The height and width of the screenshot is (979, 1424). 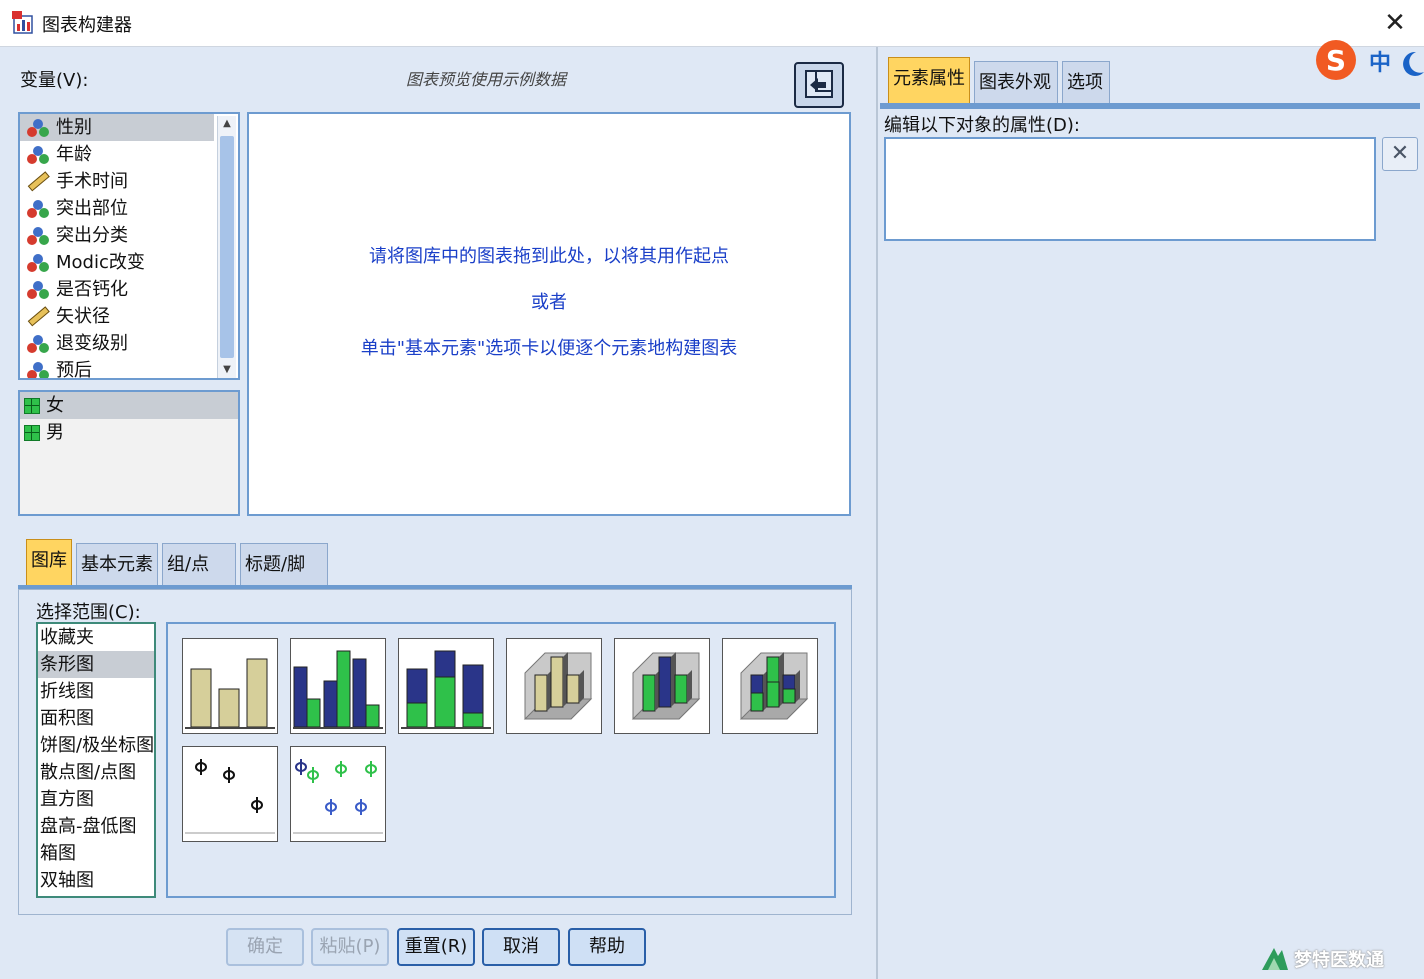 I want to click on chart-type-item: 盘高-盘低图, so click(x=96, y=826).